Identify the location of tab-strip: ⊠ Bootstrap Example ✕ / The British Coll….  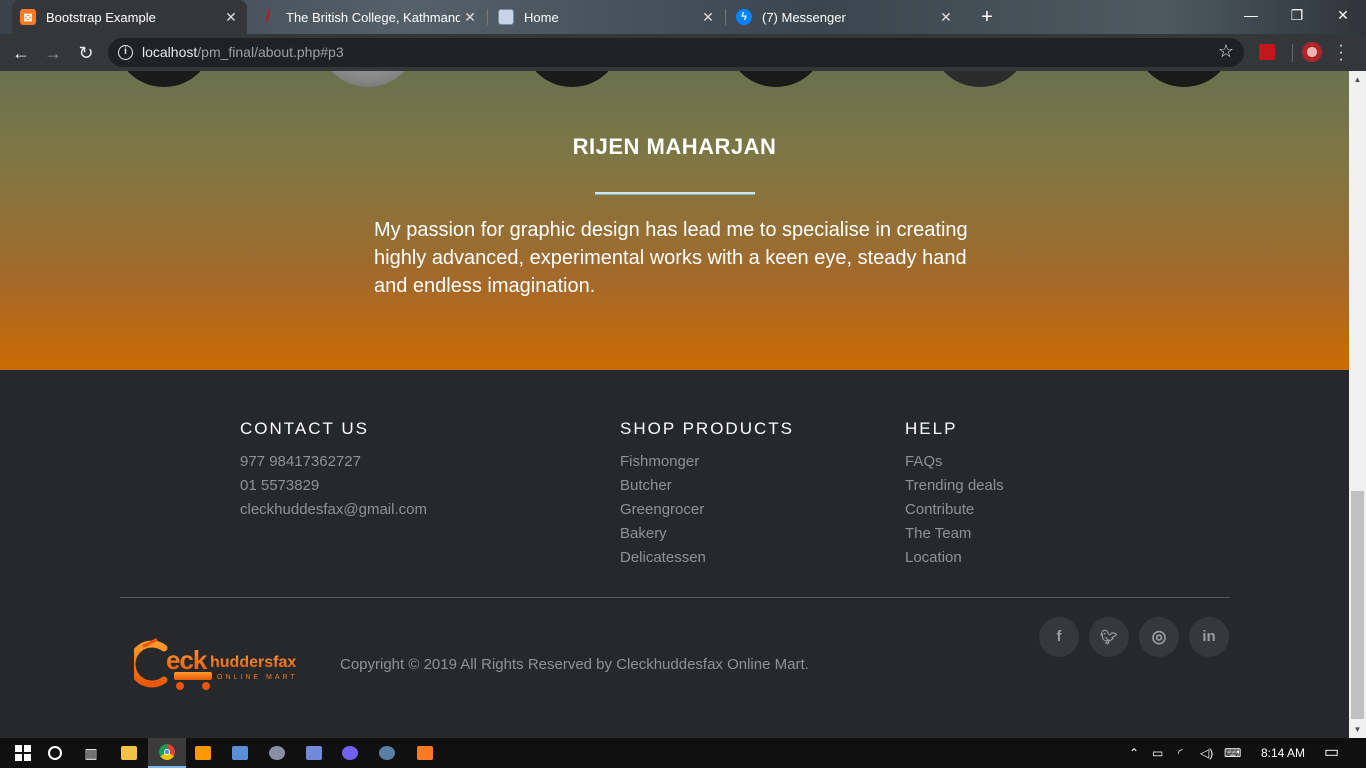
(683, 17).